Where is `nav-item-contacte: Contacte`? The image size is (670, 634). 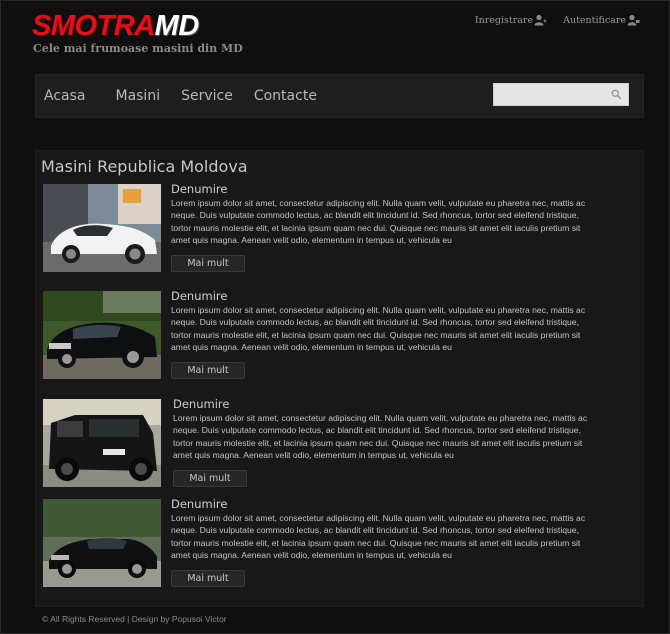 nav-item-contacte: Contacte is located at coordinates (285, 96).